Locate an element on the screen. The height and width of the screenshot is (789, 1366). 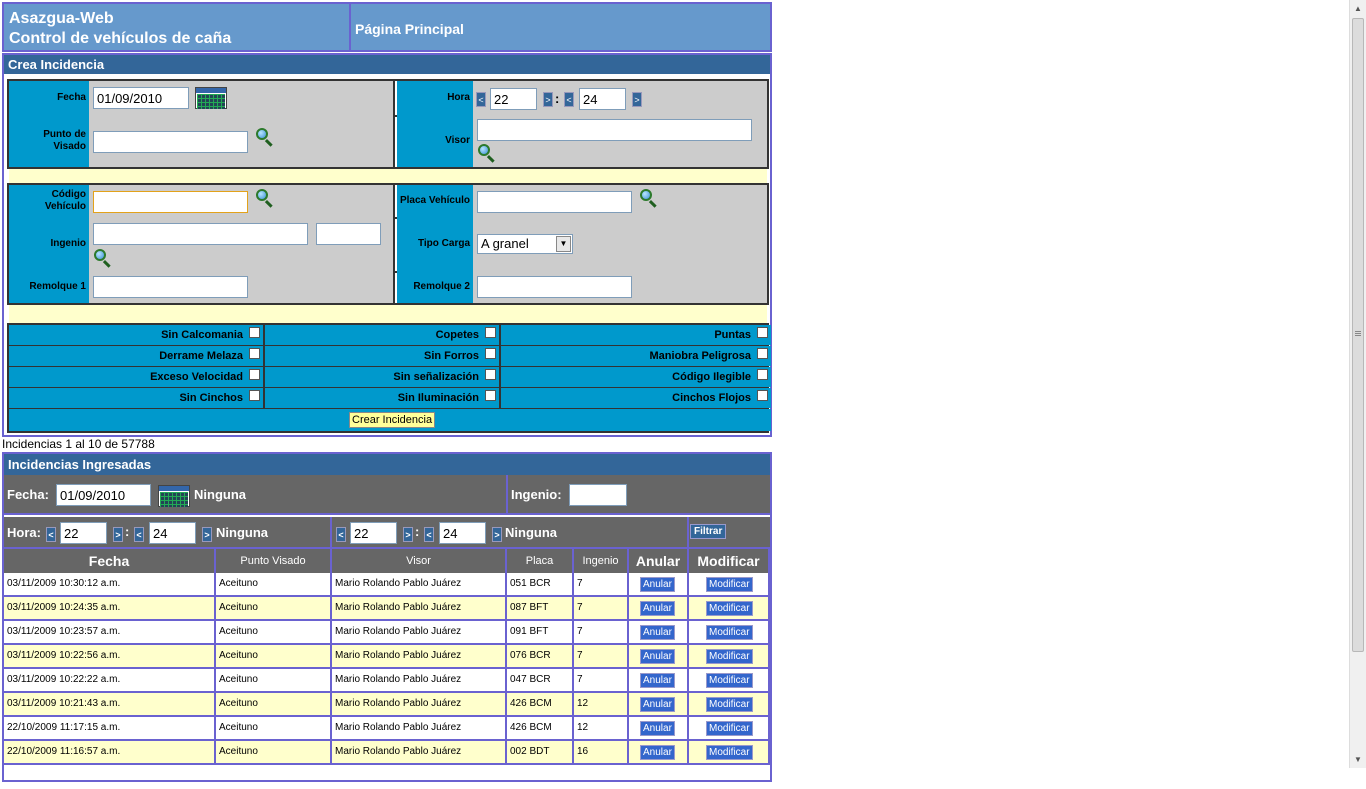
table-cell: 22/10/2009 11:16:57 a.m. is located at coordinates (110, 753).